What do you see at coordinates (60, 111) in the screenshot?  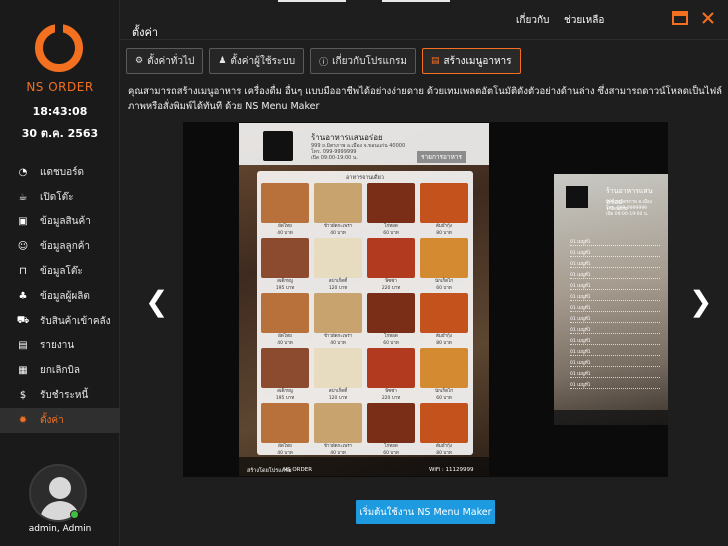 I see `clock: 18:43:08` at bounding box center [60, 111].